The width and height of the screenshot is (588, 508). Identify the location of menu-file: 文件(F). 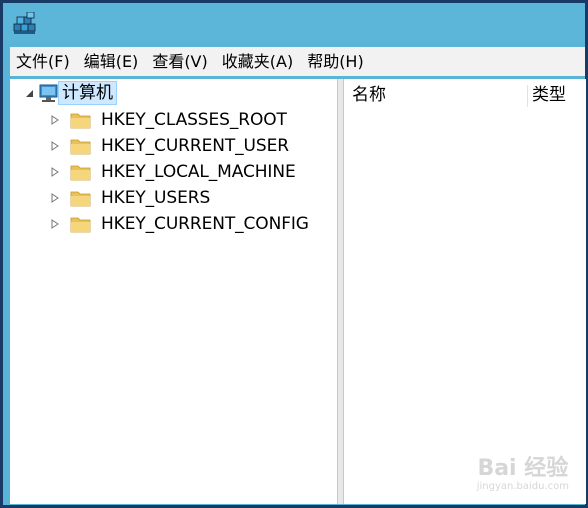
(43, 61).